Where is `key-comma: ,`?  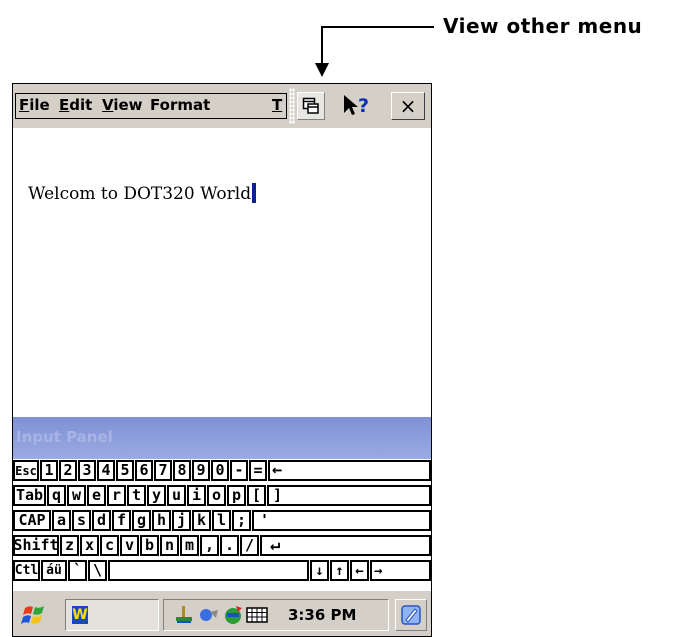 key-comma: , is located at coordinates (209, 545).